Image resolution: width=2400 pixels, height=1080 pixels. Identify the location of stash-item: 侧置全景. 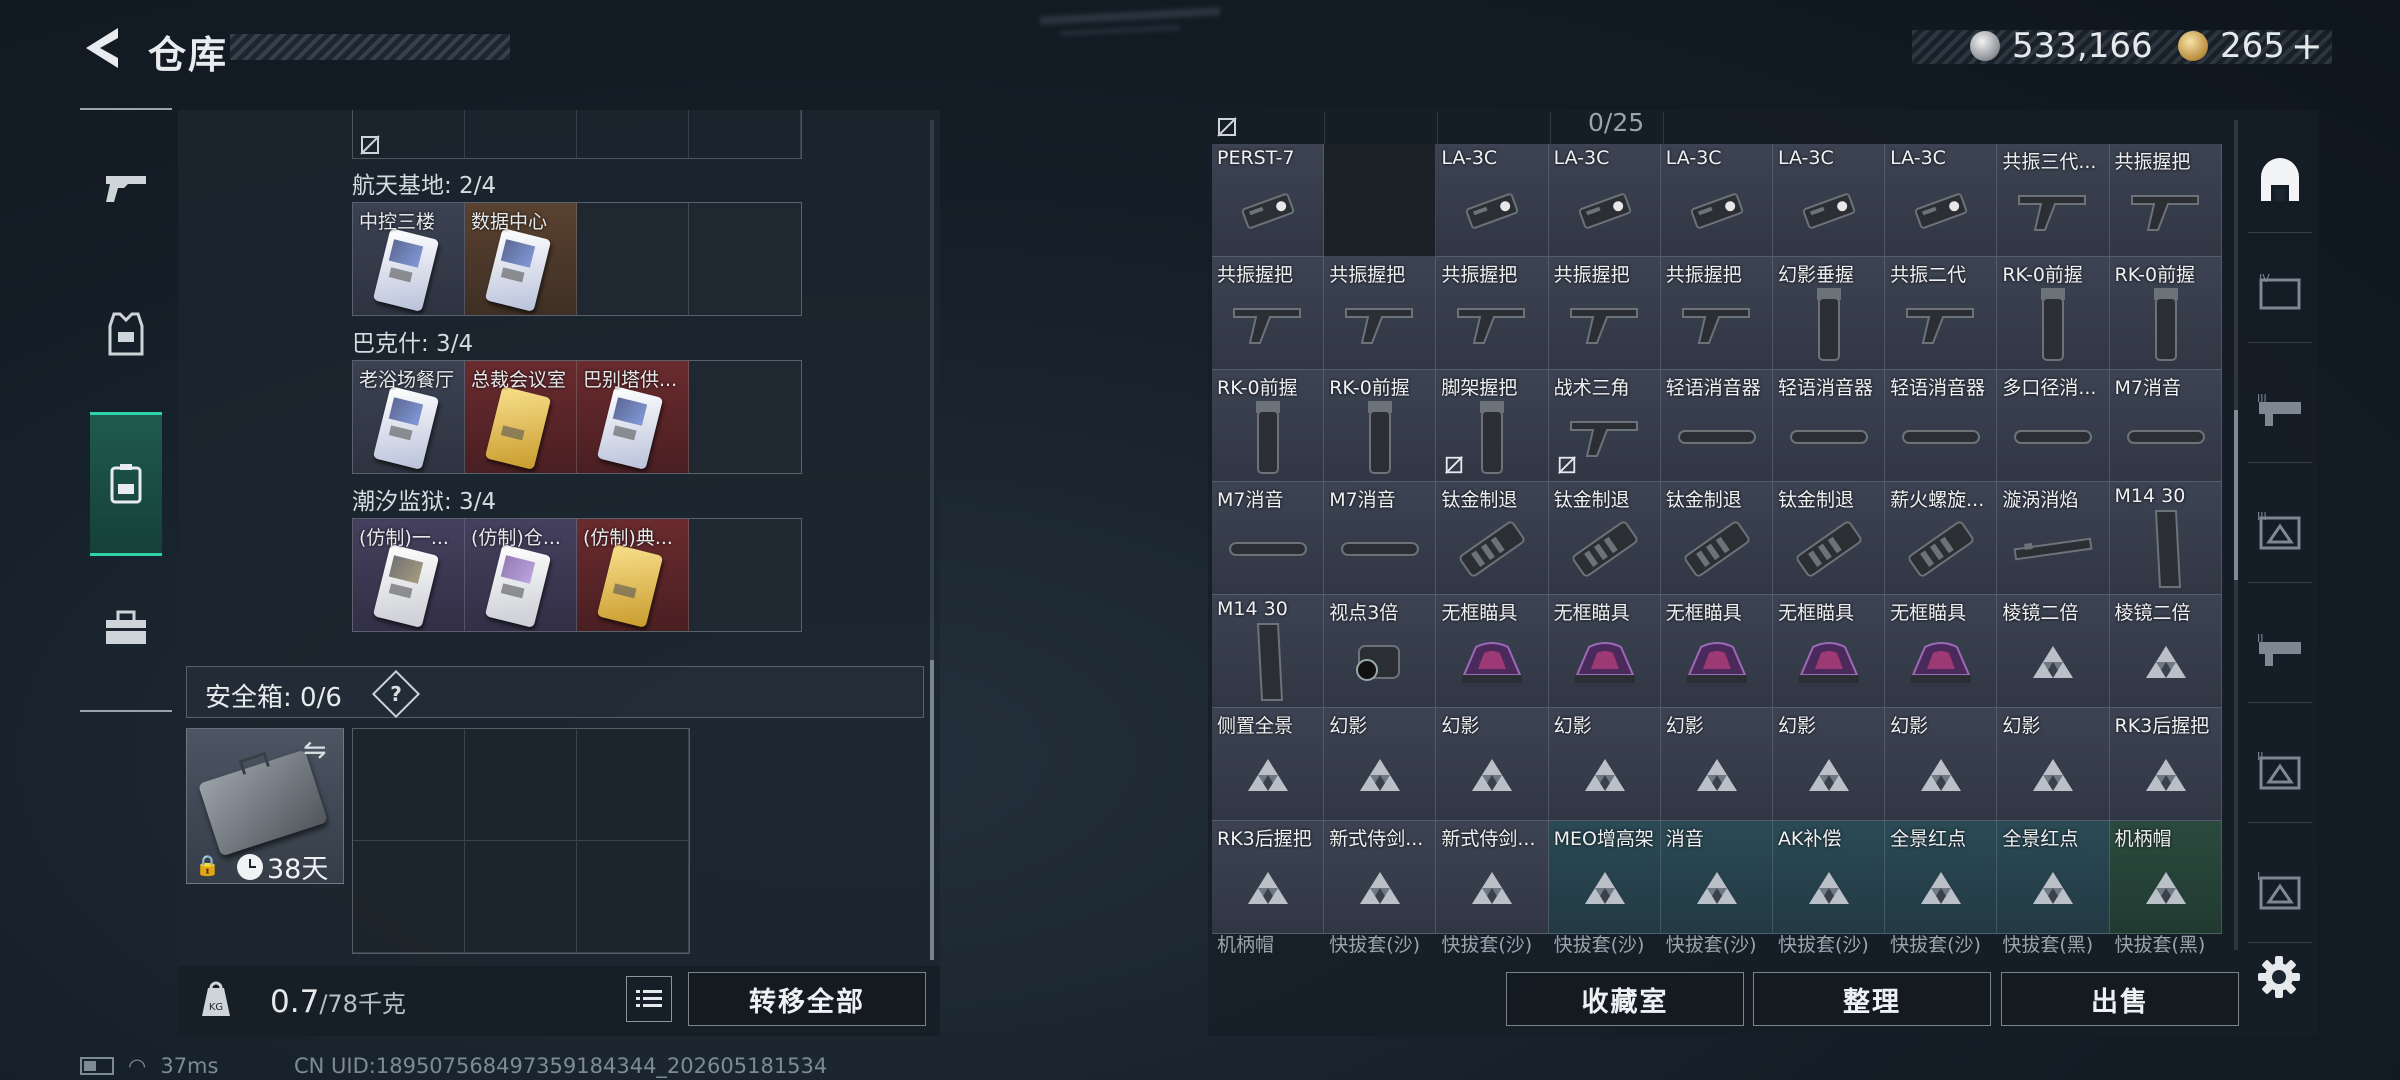
(1268, 764).